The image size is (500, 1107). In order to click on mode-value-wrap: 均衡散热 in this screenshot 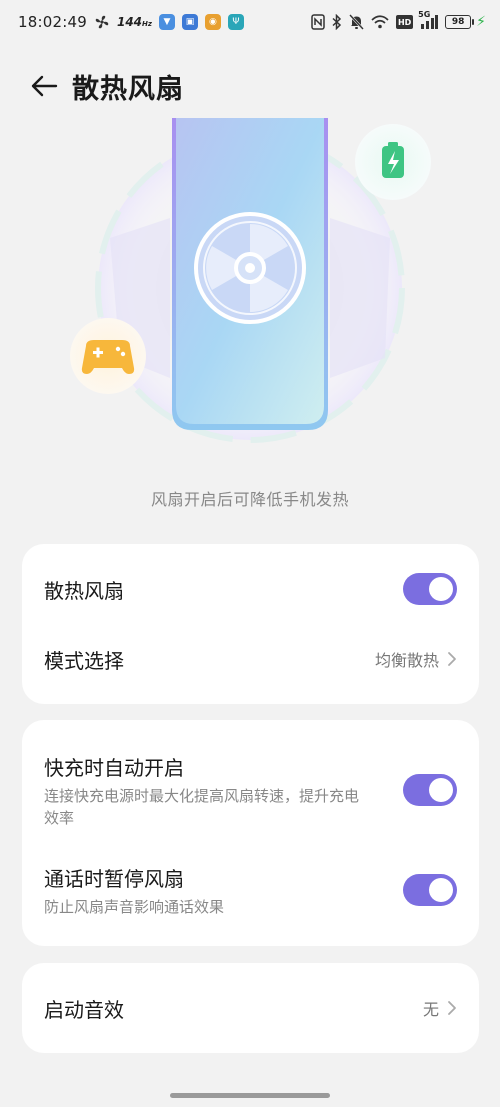, I will do `click(416, 659)`.